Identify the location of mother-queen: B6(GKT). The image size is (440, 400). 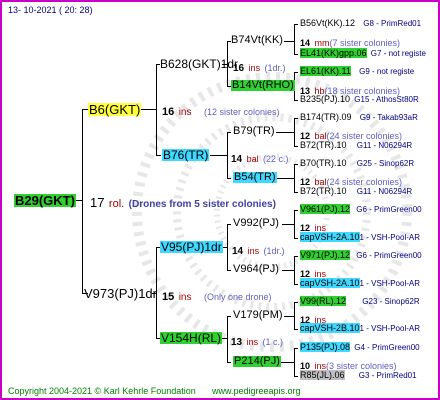
(115, 109).